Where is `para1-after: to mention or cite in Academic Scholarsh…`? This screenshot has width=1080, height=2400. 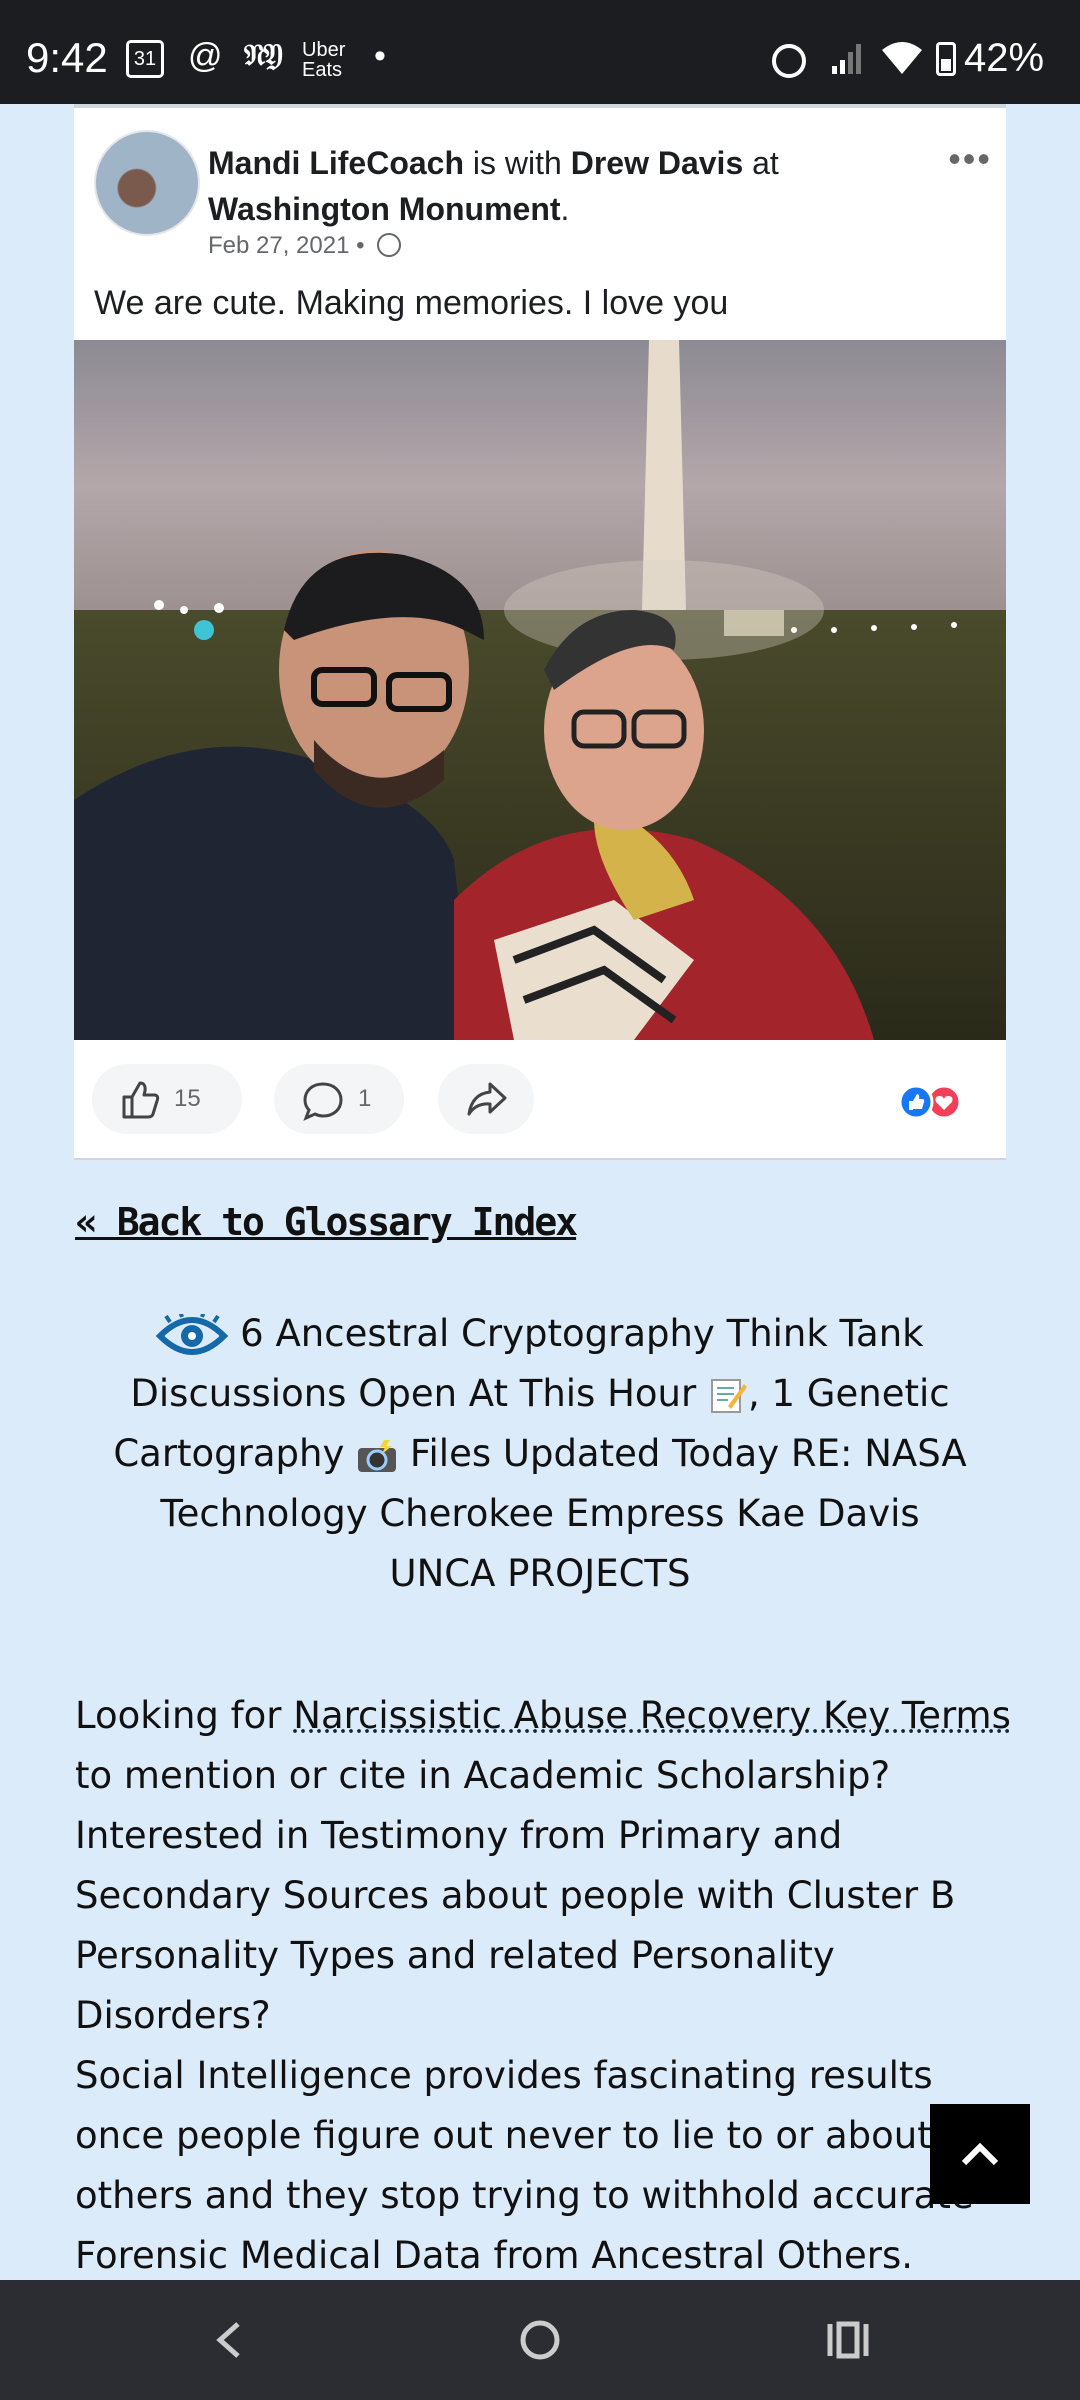 para1-after: to mention or cite in Academic Scholarsh… is located at coordinates (515, 1895).